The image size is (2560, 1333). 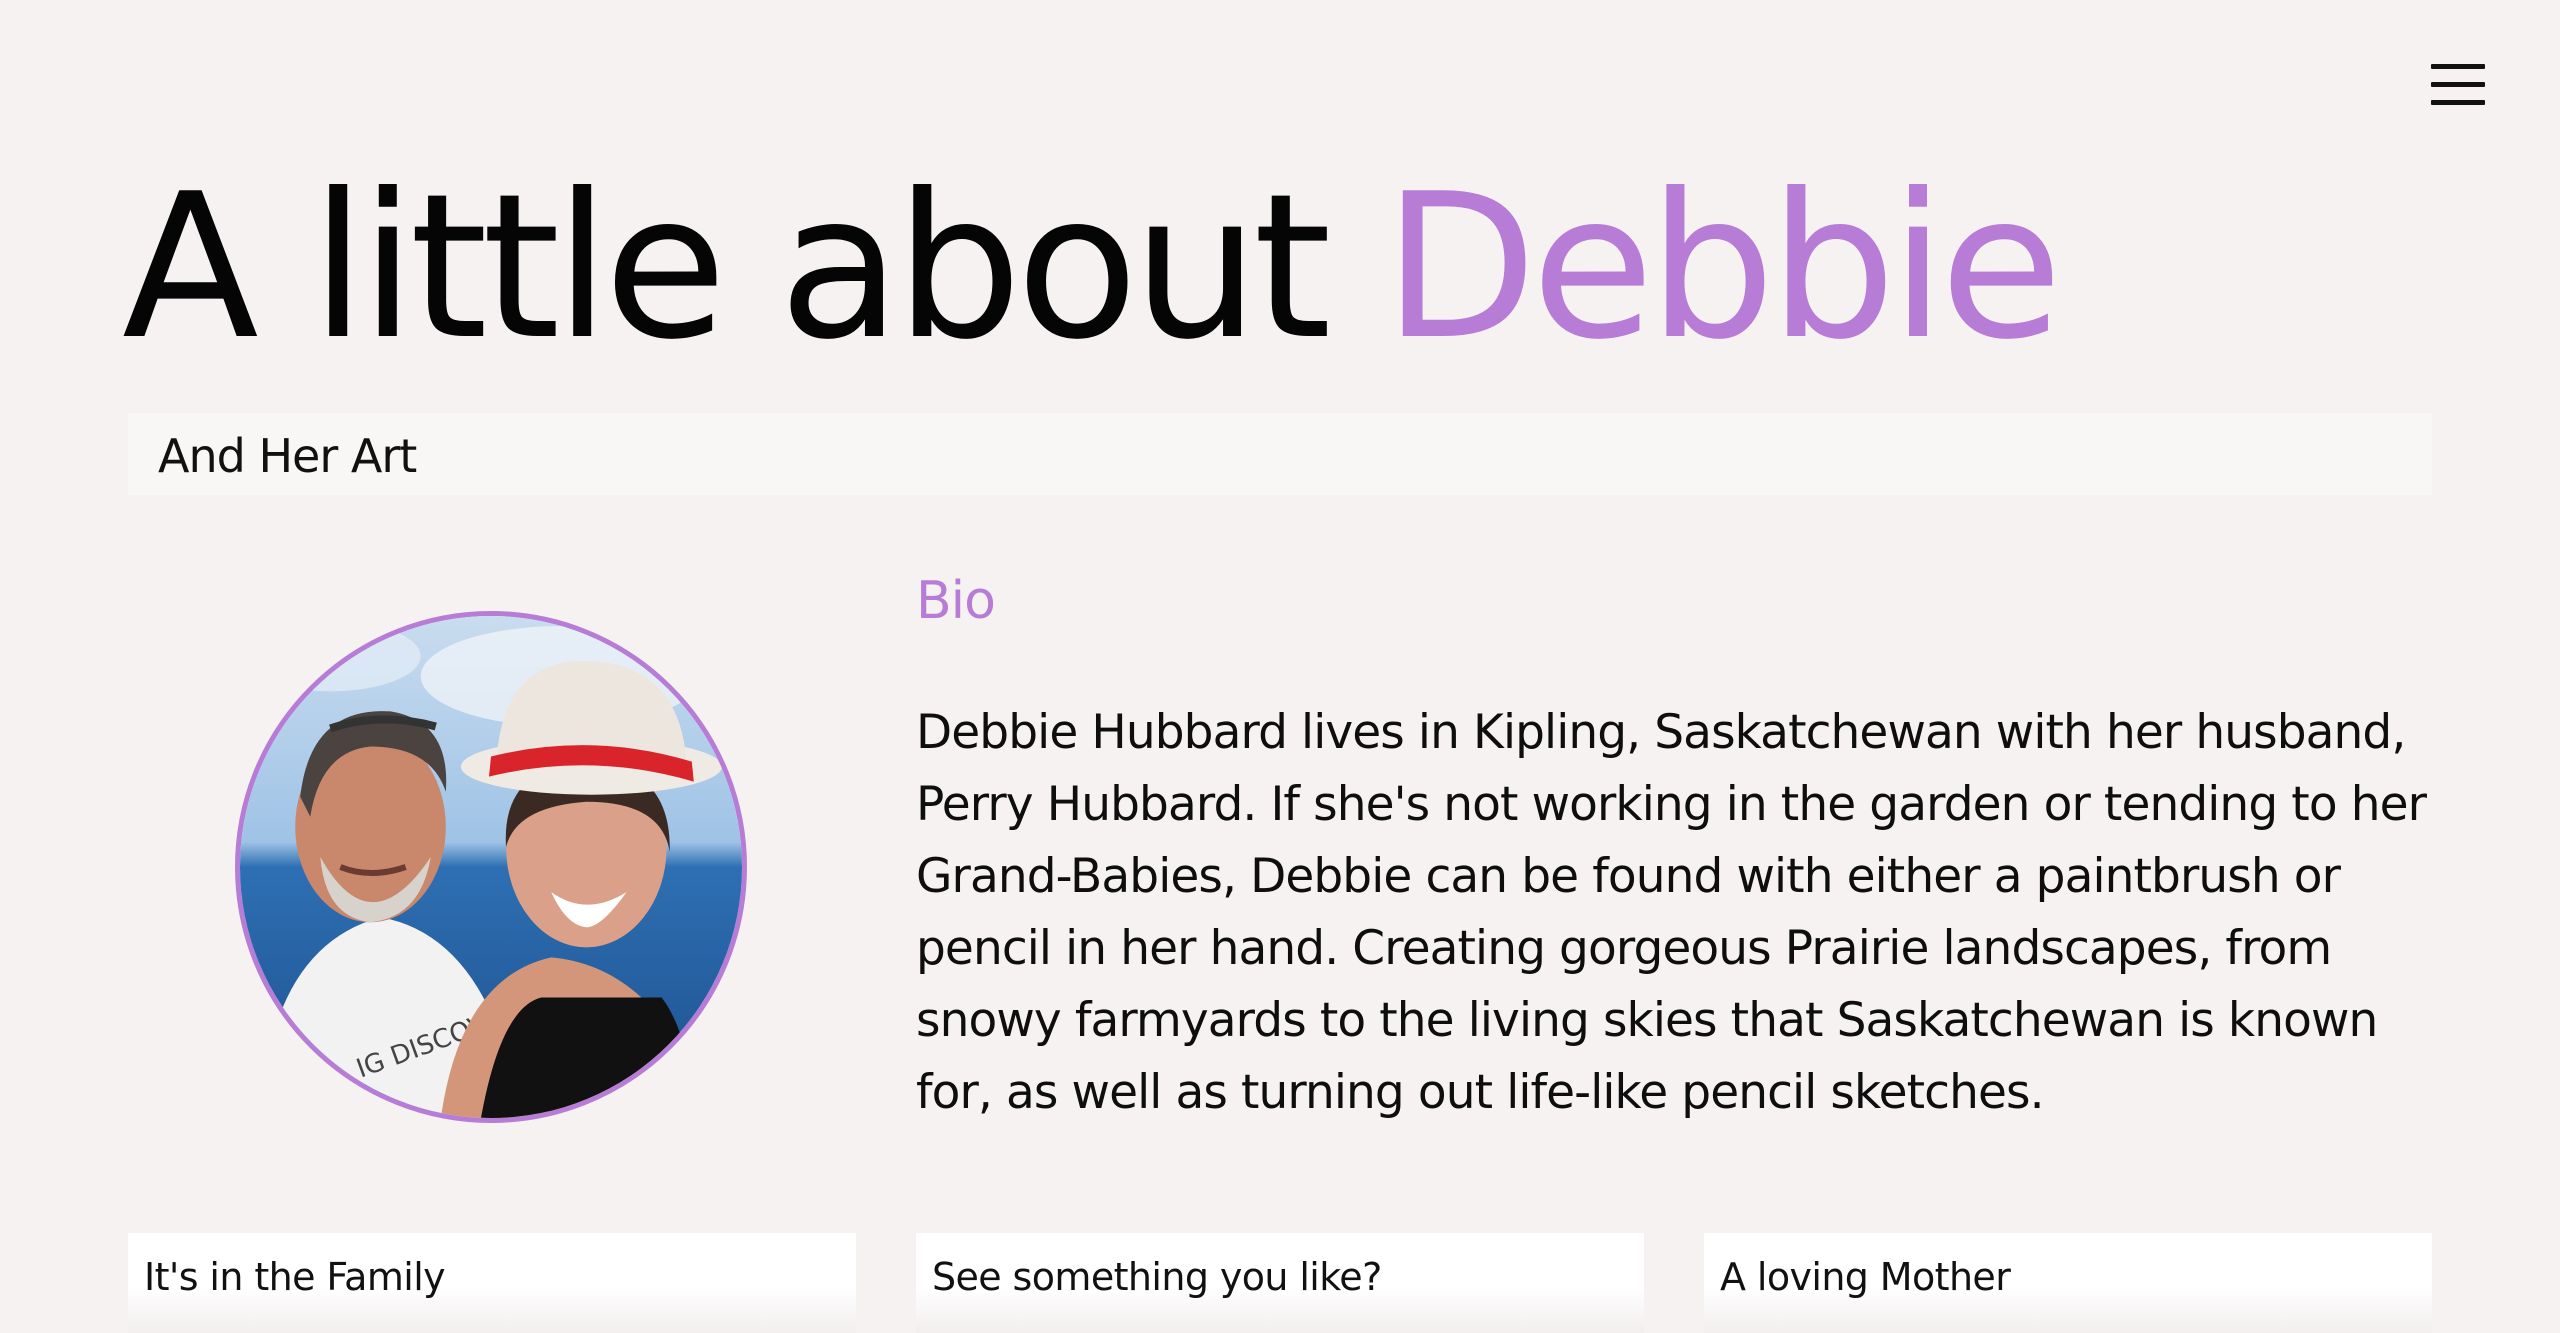 I want to click on card-title: A loving Mother, so click(x=1865, y=1277).